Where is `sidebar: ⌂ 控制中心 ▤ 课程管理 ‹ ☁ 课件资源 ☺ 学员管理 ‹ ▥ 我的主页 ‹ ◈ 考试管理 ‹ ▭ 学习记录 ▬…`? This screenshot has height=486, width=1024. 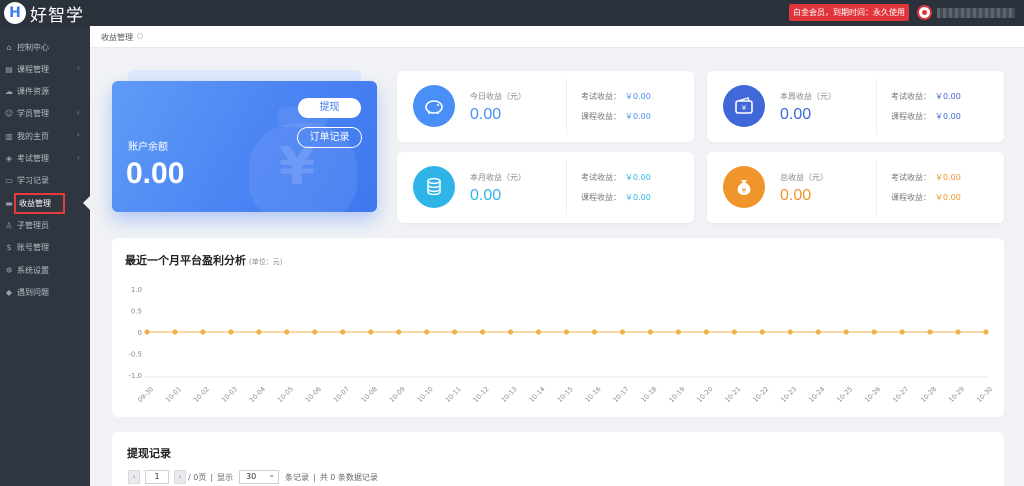 sidebar: ⌂ 控制中心 ▤ 课程管理 ‹ ☁ 课件资源 ☺ 学员管理 ‹ ▥ 我的主页 ‹ ◈ 考试管理 ‹ ▭ 学习记录 ▬… is located at coordinates (45, 256).